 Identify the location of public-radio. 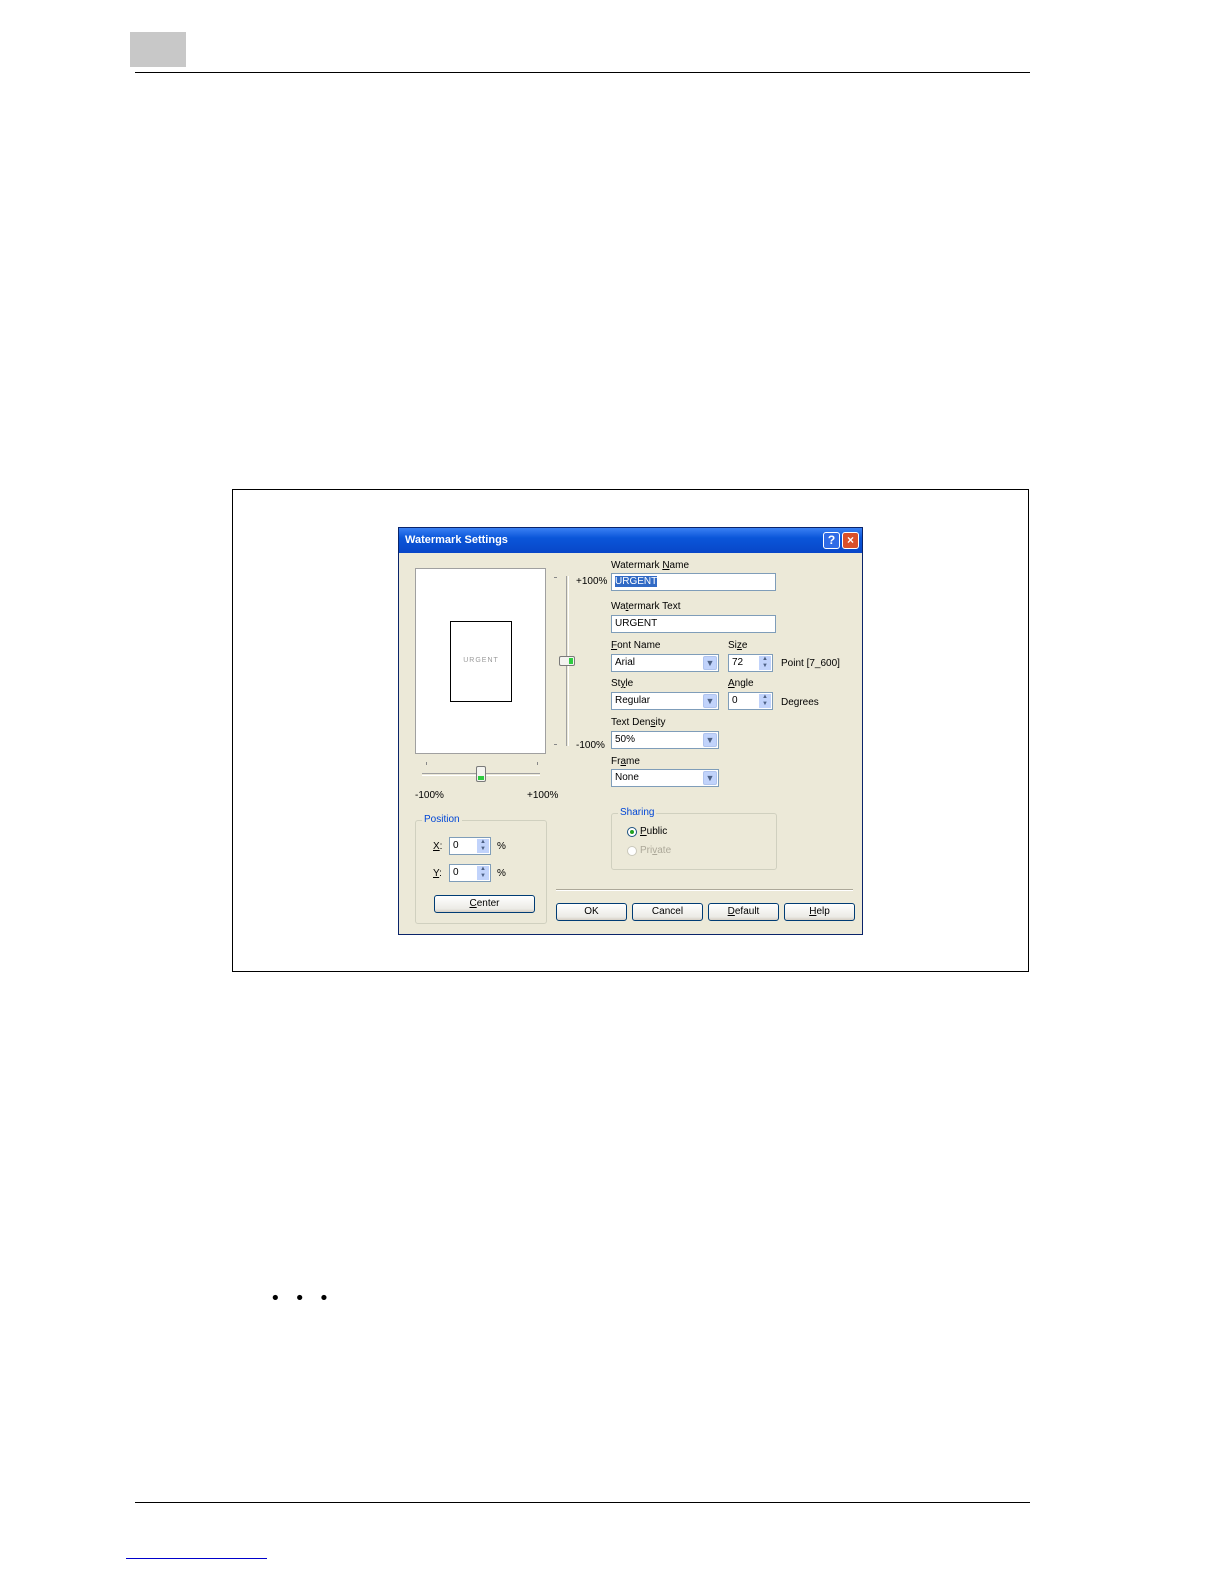
(632, 832).